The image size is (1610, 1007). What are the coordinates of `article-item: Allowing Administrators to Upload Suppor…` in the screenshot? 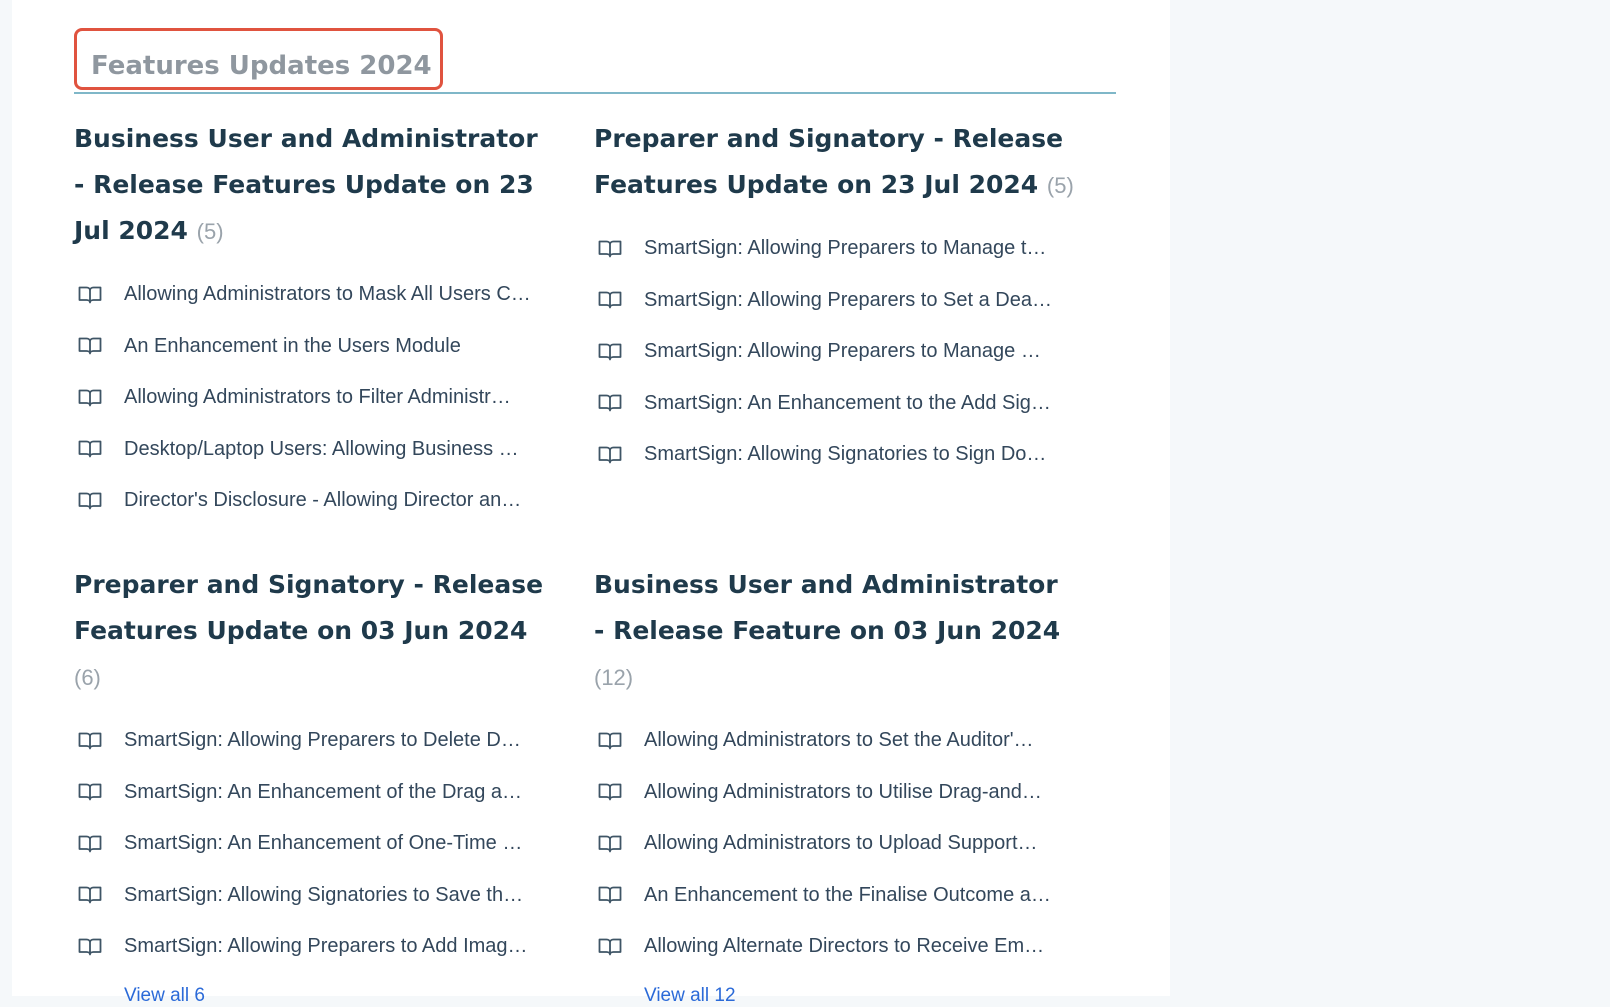 It's located at (834, 844).